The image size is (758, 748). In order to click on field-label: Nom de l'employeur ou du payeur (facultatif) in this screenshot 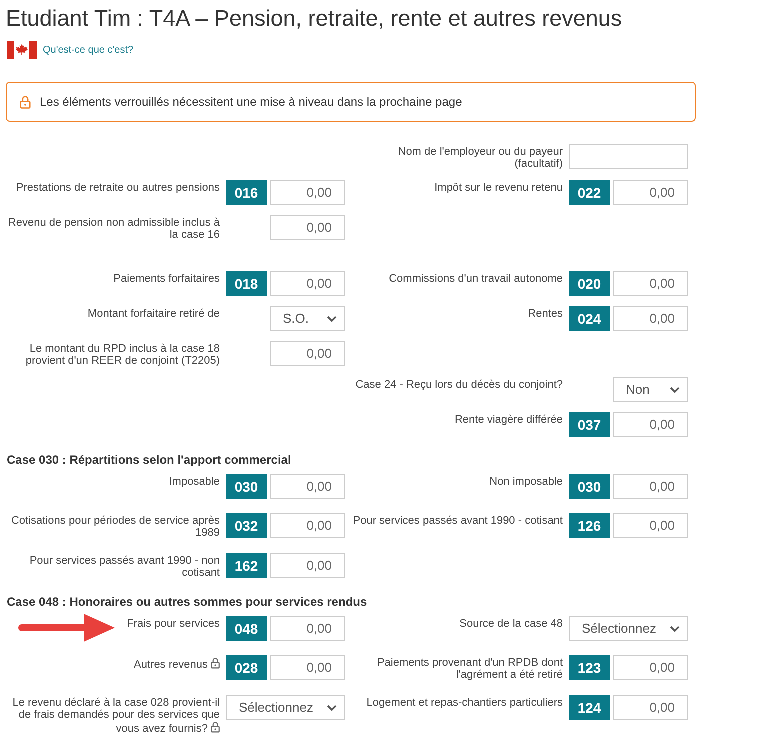, I will do `click(480, 158)`.